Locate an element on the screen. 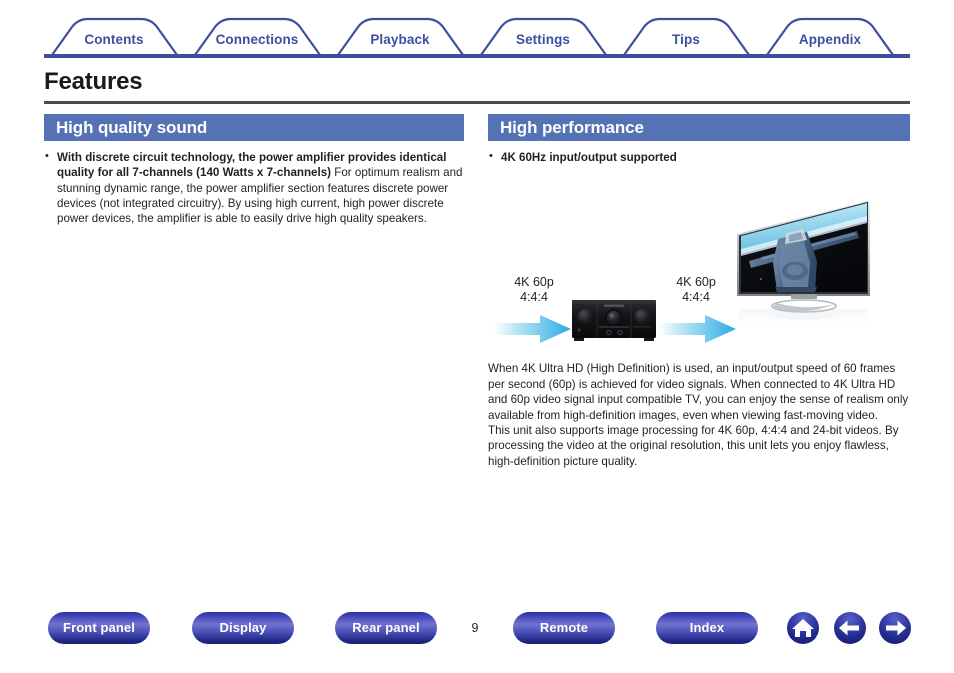 This screenshot has width=954, height=673. home-icon is located at coordinates (803, 628).